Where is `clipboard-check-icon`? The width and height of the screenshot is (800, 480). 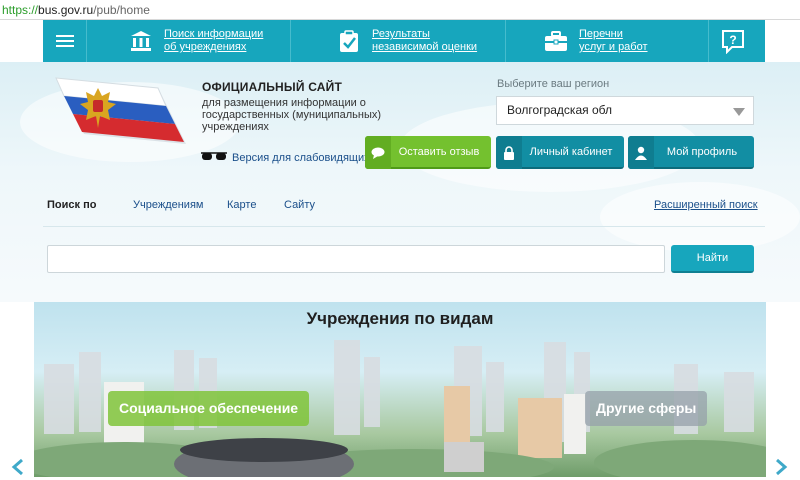 clipboard-check-icon is located at coordinates (349, 41).